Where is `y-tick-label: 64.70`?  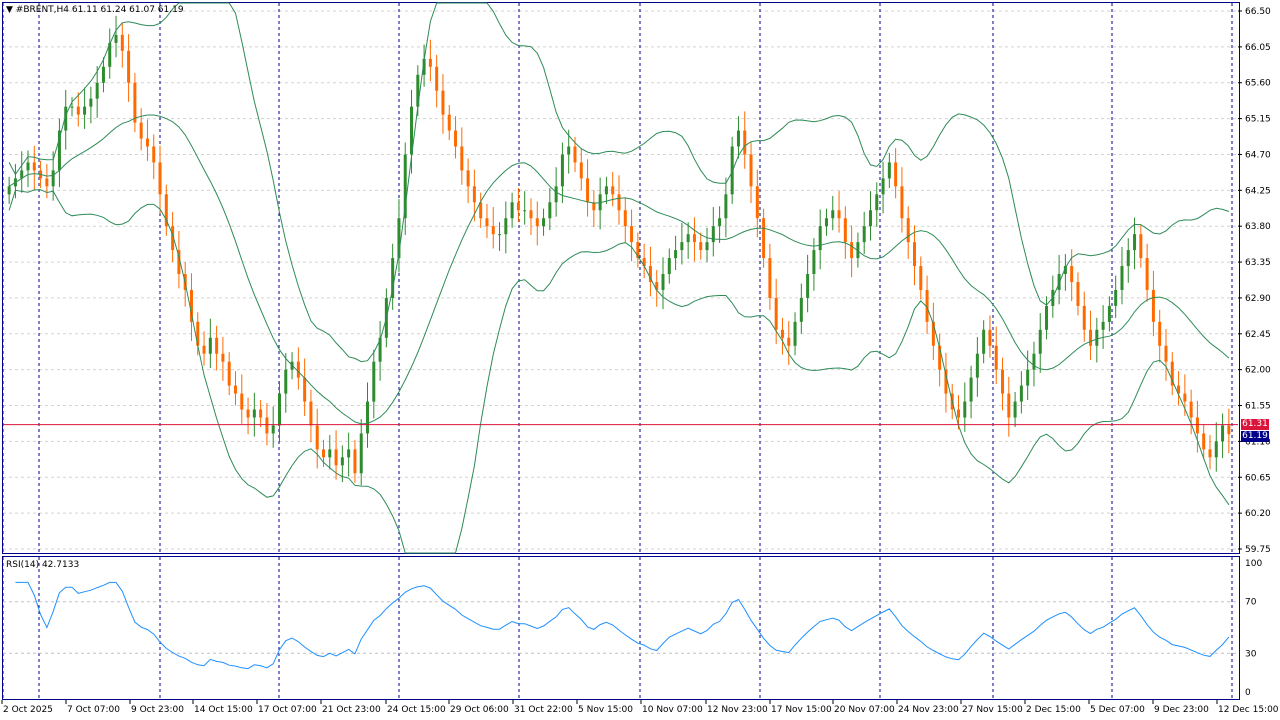 y-tick-label: 64.70 is located at coordinates (1258, 155).